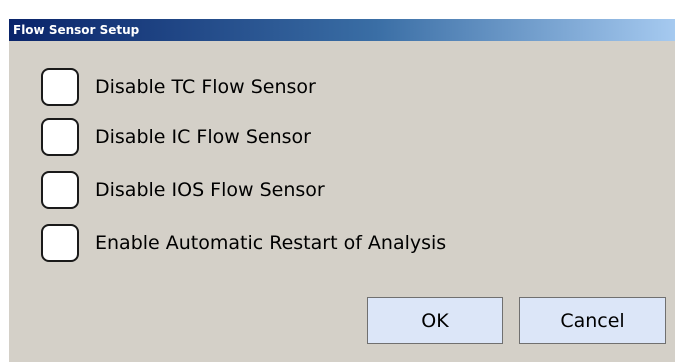 The height and width of the screenshot is (362, 675). I want to click on option-enable-automatic-restart: Enable Automatic Restart of Analysis, so click(243, 243).